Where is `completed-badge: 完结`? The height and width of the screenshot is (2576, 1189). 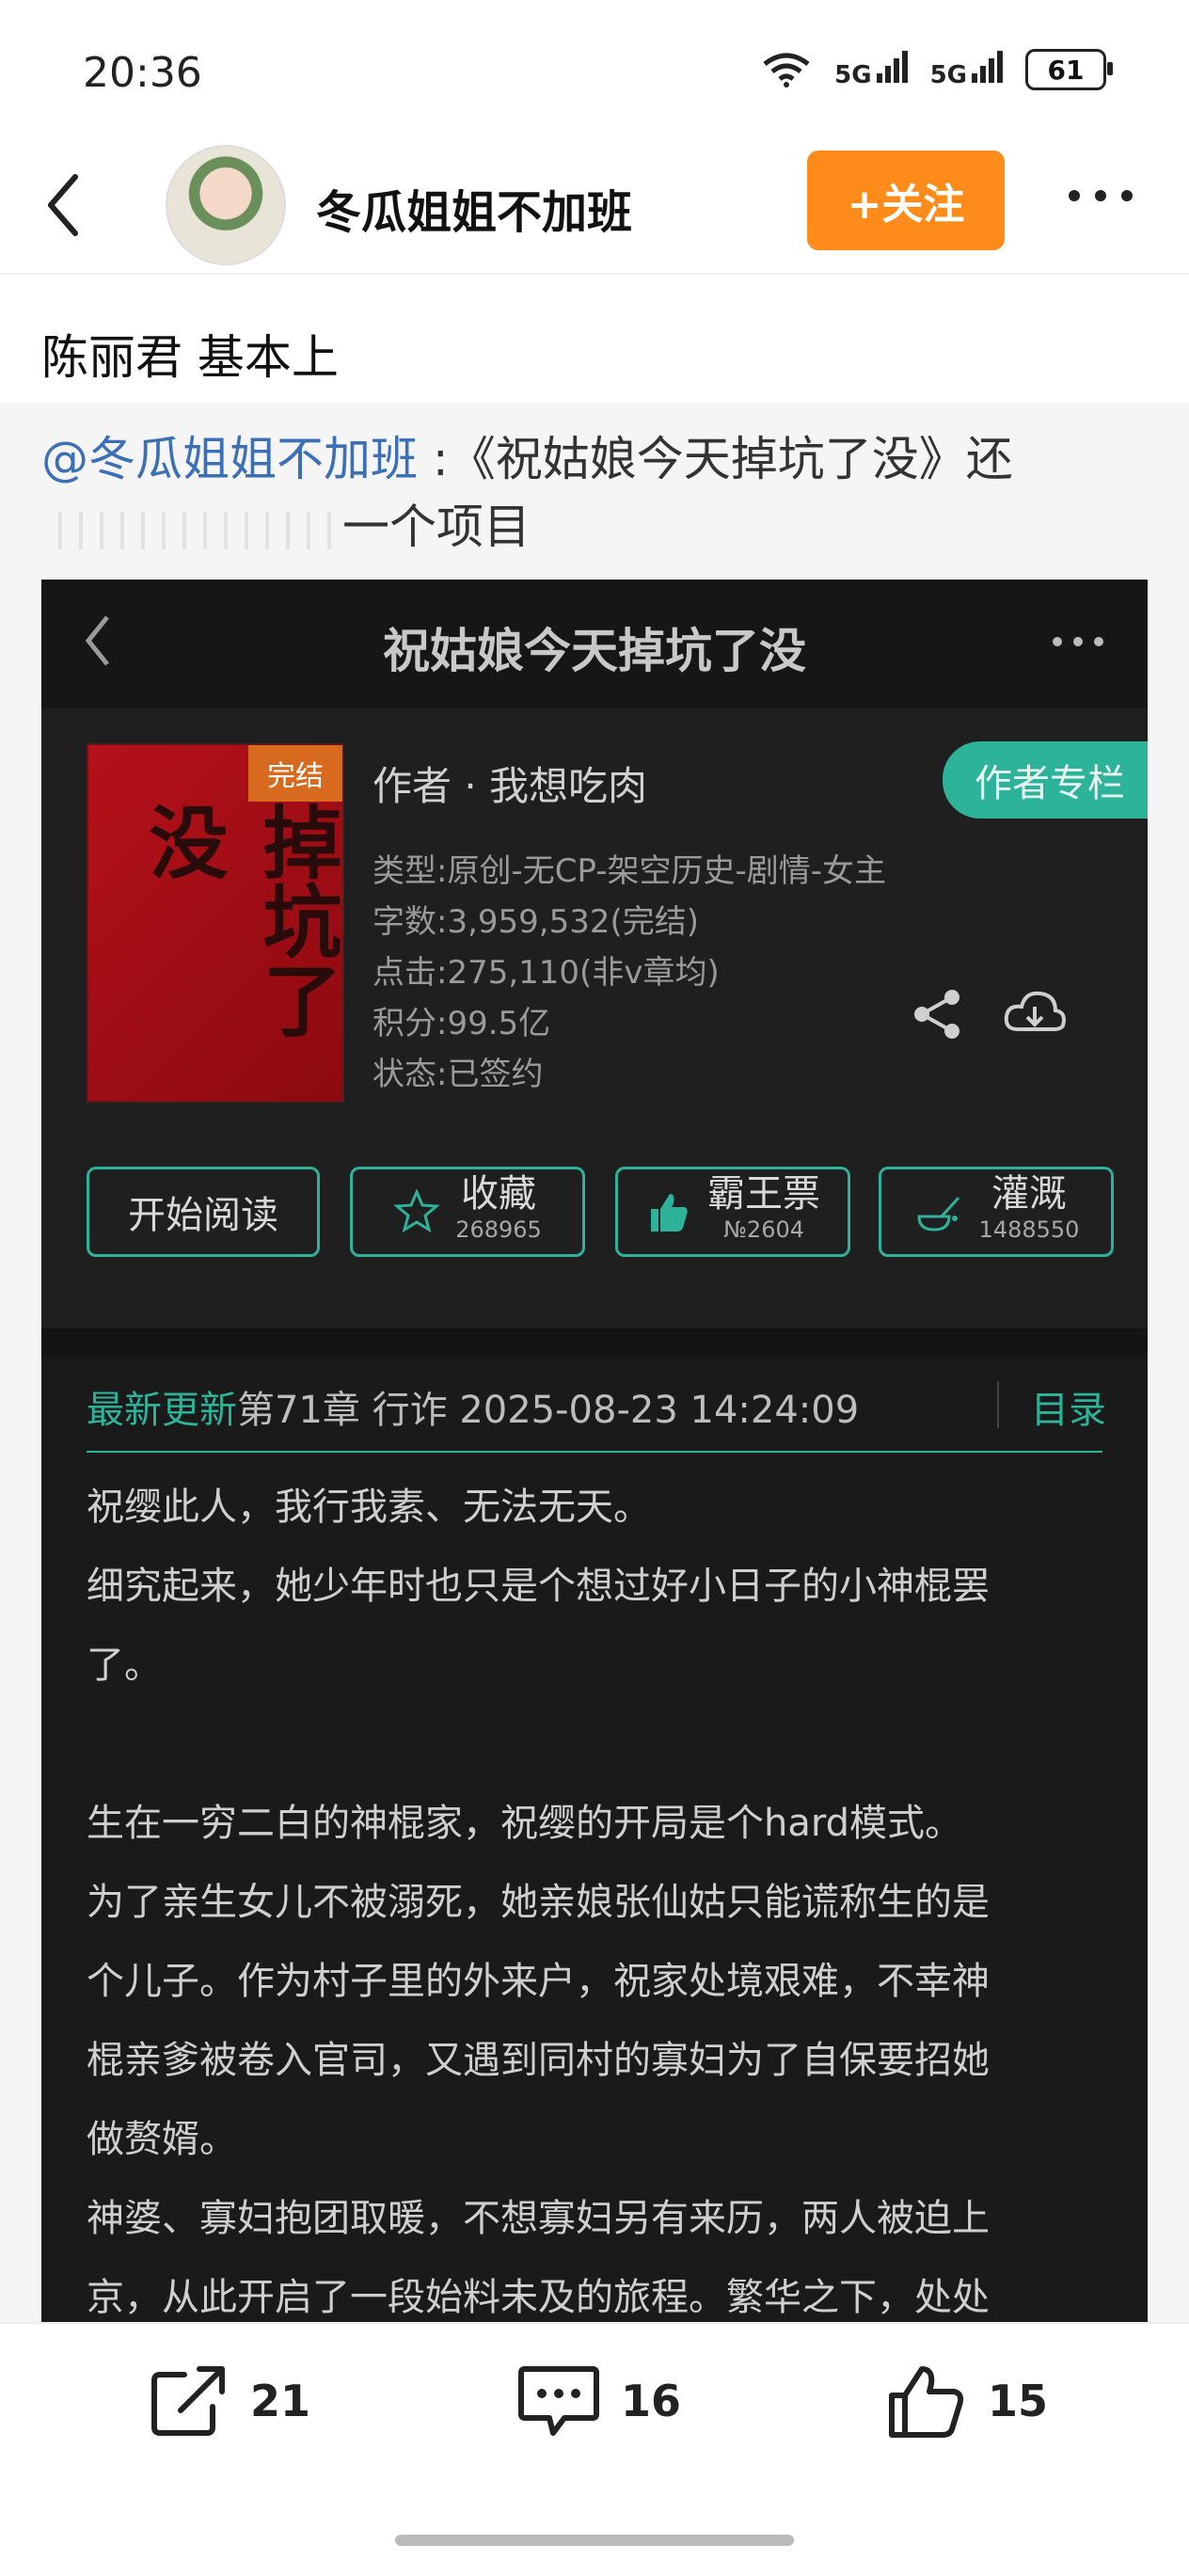 completed-badge: 完结 is located at coordinates (295, 773).